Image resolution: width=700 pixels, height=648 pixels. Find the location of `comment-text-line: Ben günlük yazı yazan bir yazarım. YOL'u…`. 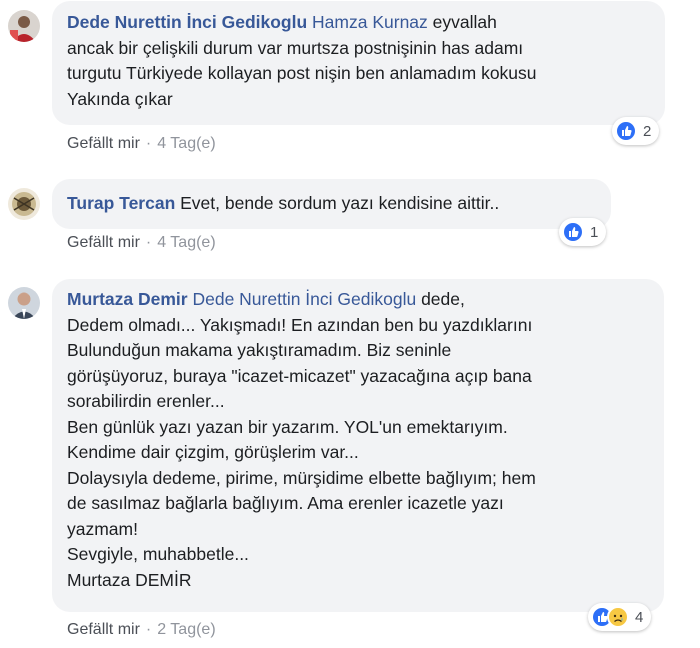

comment-text-line: Ben günlük yazı yazan bir yazarım. YOL'u… is located at coordinates (287, 426).